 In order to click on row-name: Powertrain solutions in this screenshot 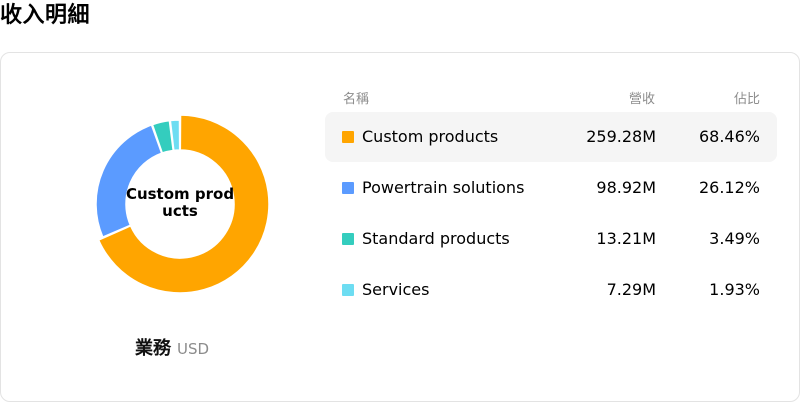, I will do `click(443, 187)`.